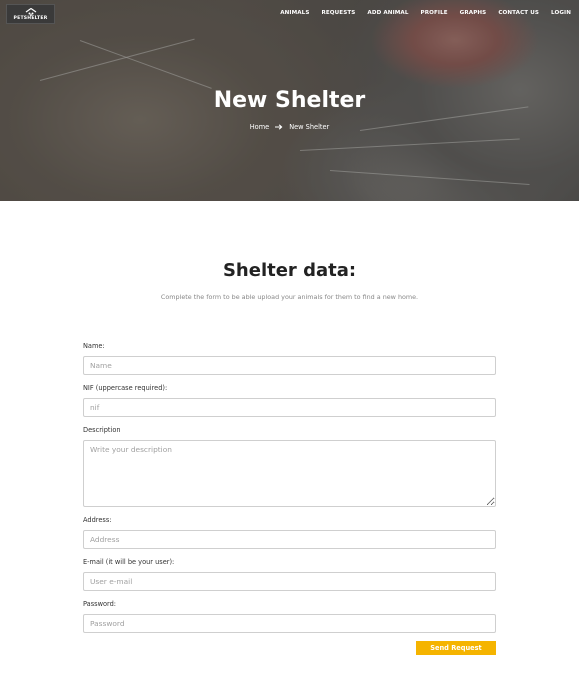 Image resolution: width=579 pixels, height=678 pixels. I want to click on breadcrumb-home-link: Home, so click(259, 127).